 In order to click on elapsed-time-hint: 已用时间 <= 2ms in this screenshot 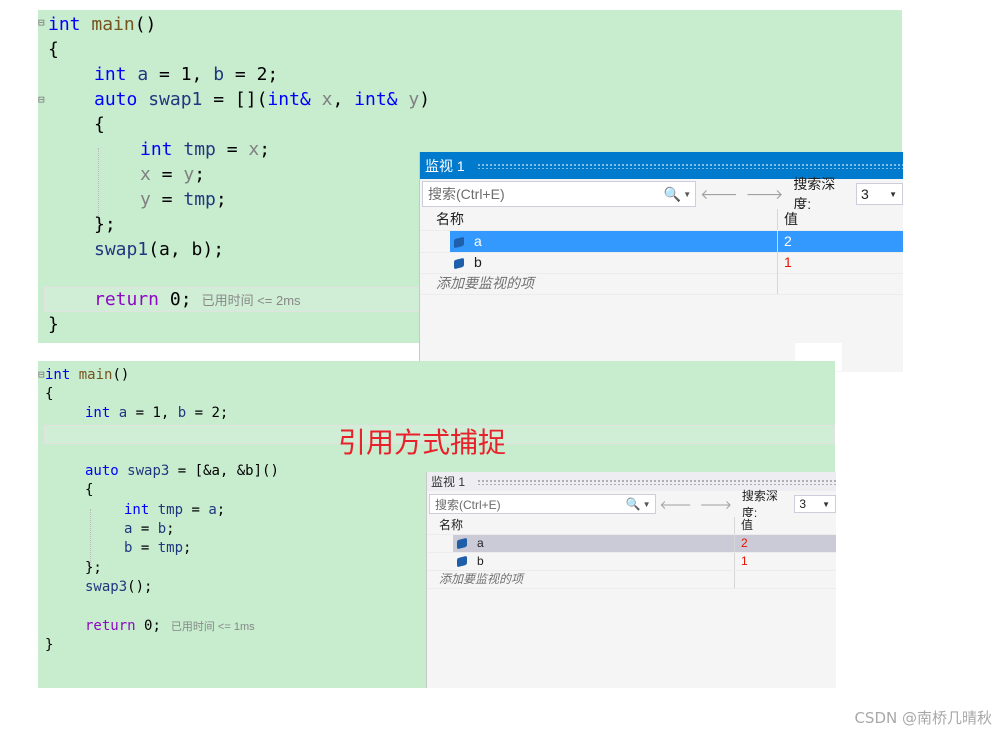, I will do `click(251, 300)`.